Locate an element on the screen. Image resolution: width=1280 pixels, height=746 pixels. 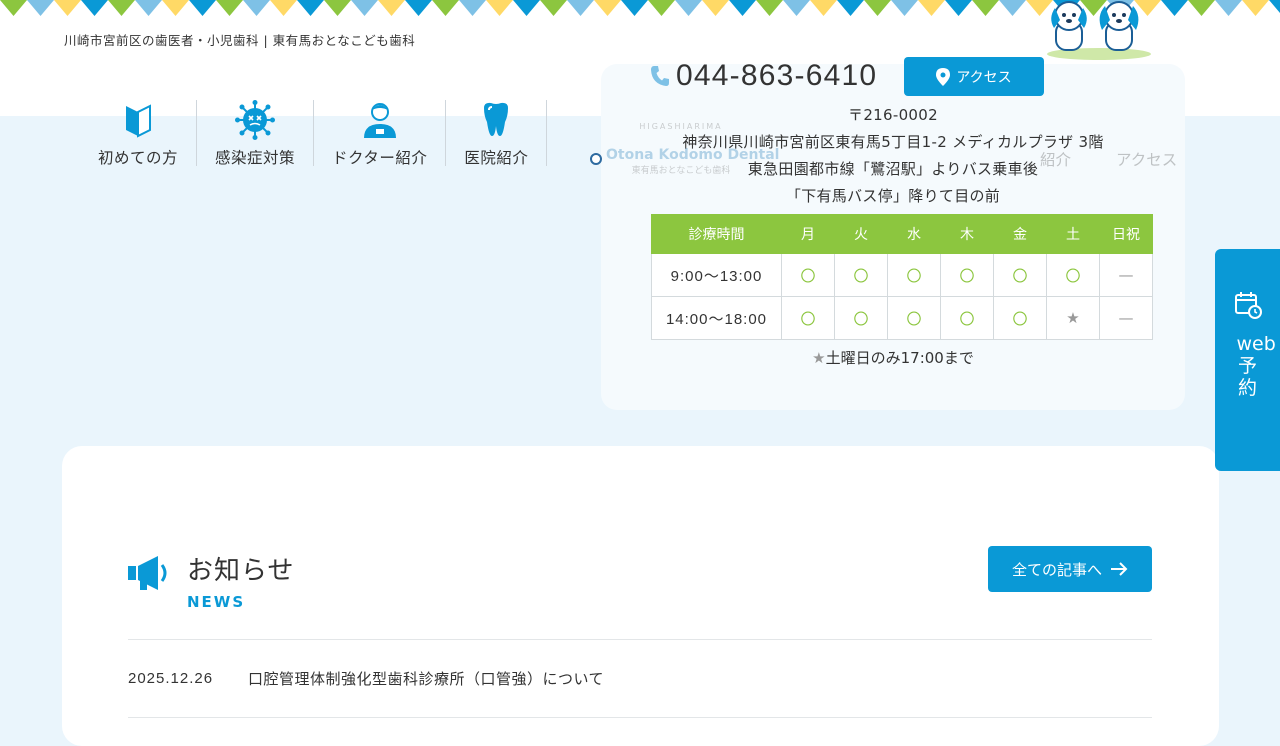
nav-item-clinic: 医院紹介 is located at coordinates (496, 132).